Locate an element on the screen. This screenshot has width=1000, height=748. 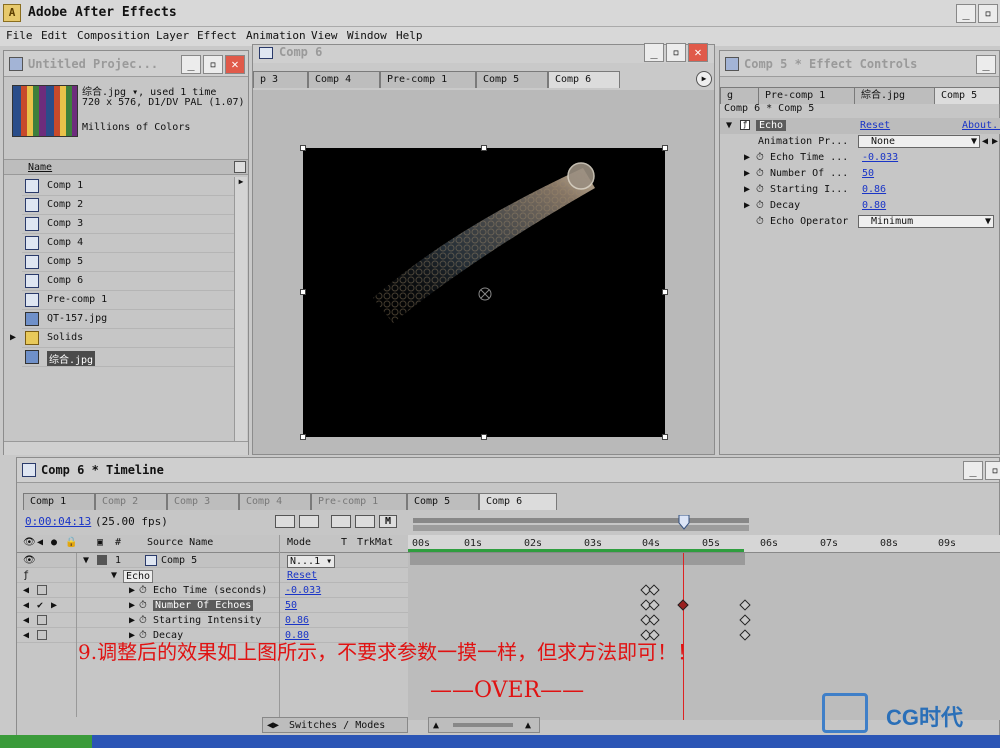
menu-view: View is located at coordinates (324, 35).